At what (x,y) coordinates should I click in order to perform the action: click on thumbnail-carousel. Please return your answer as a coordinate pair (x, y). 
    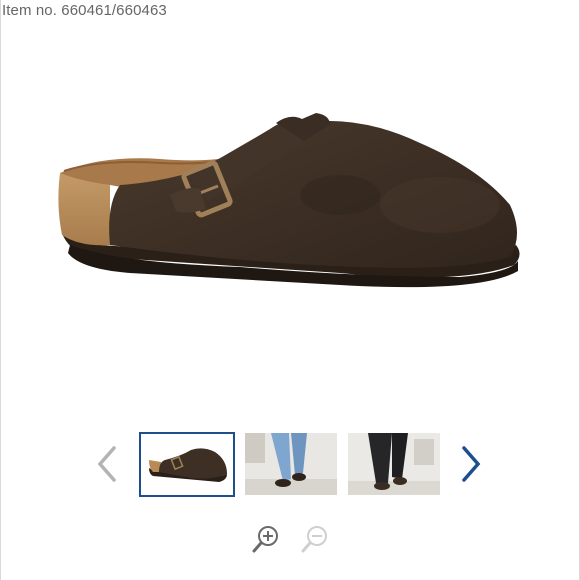
    Looking at the image, I should click on (290, 466).